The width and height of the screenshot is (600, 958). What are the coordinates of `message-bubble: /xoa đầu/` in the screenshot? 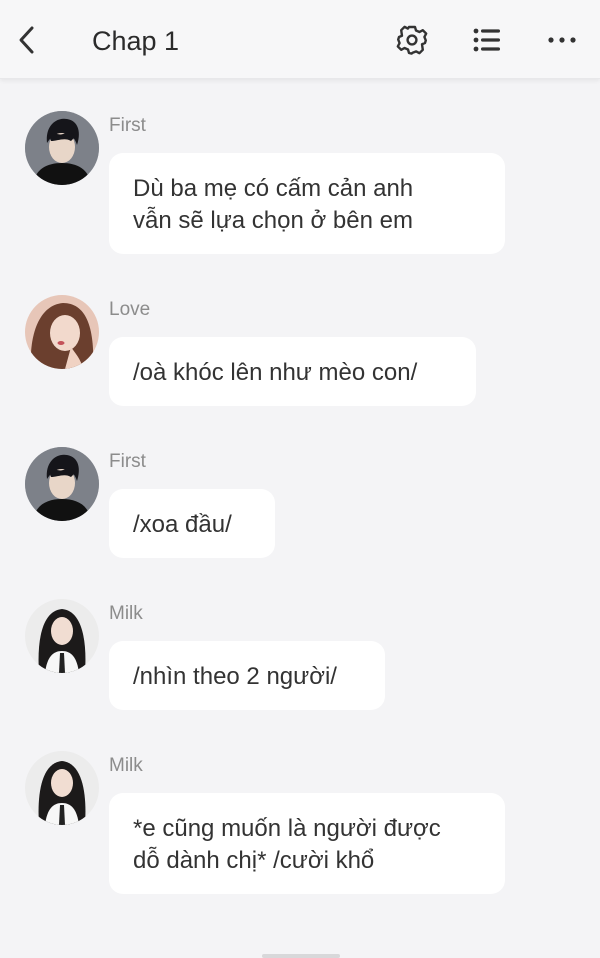 It's located at (192, 523).